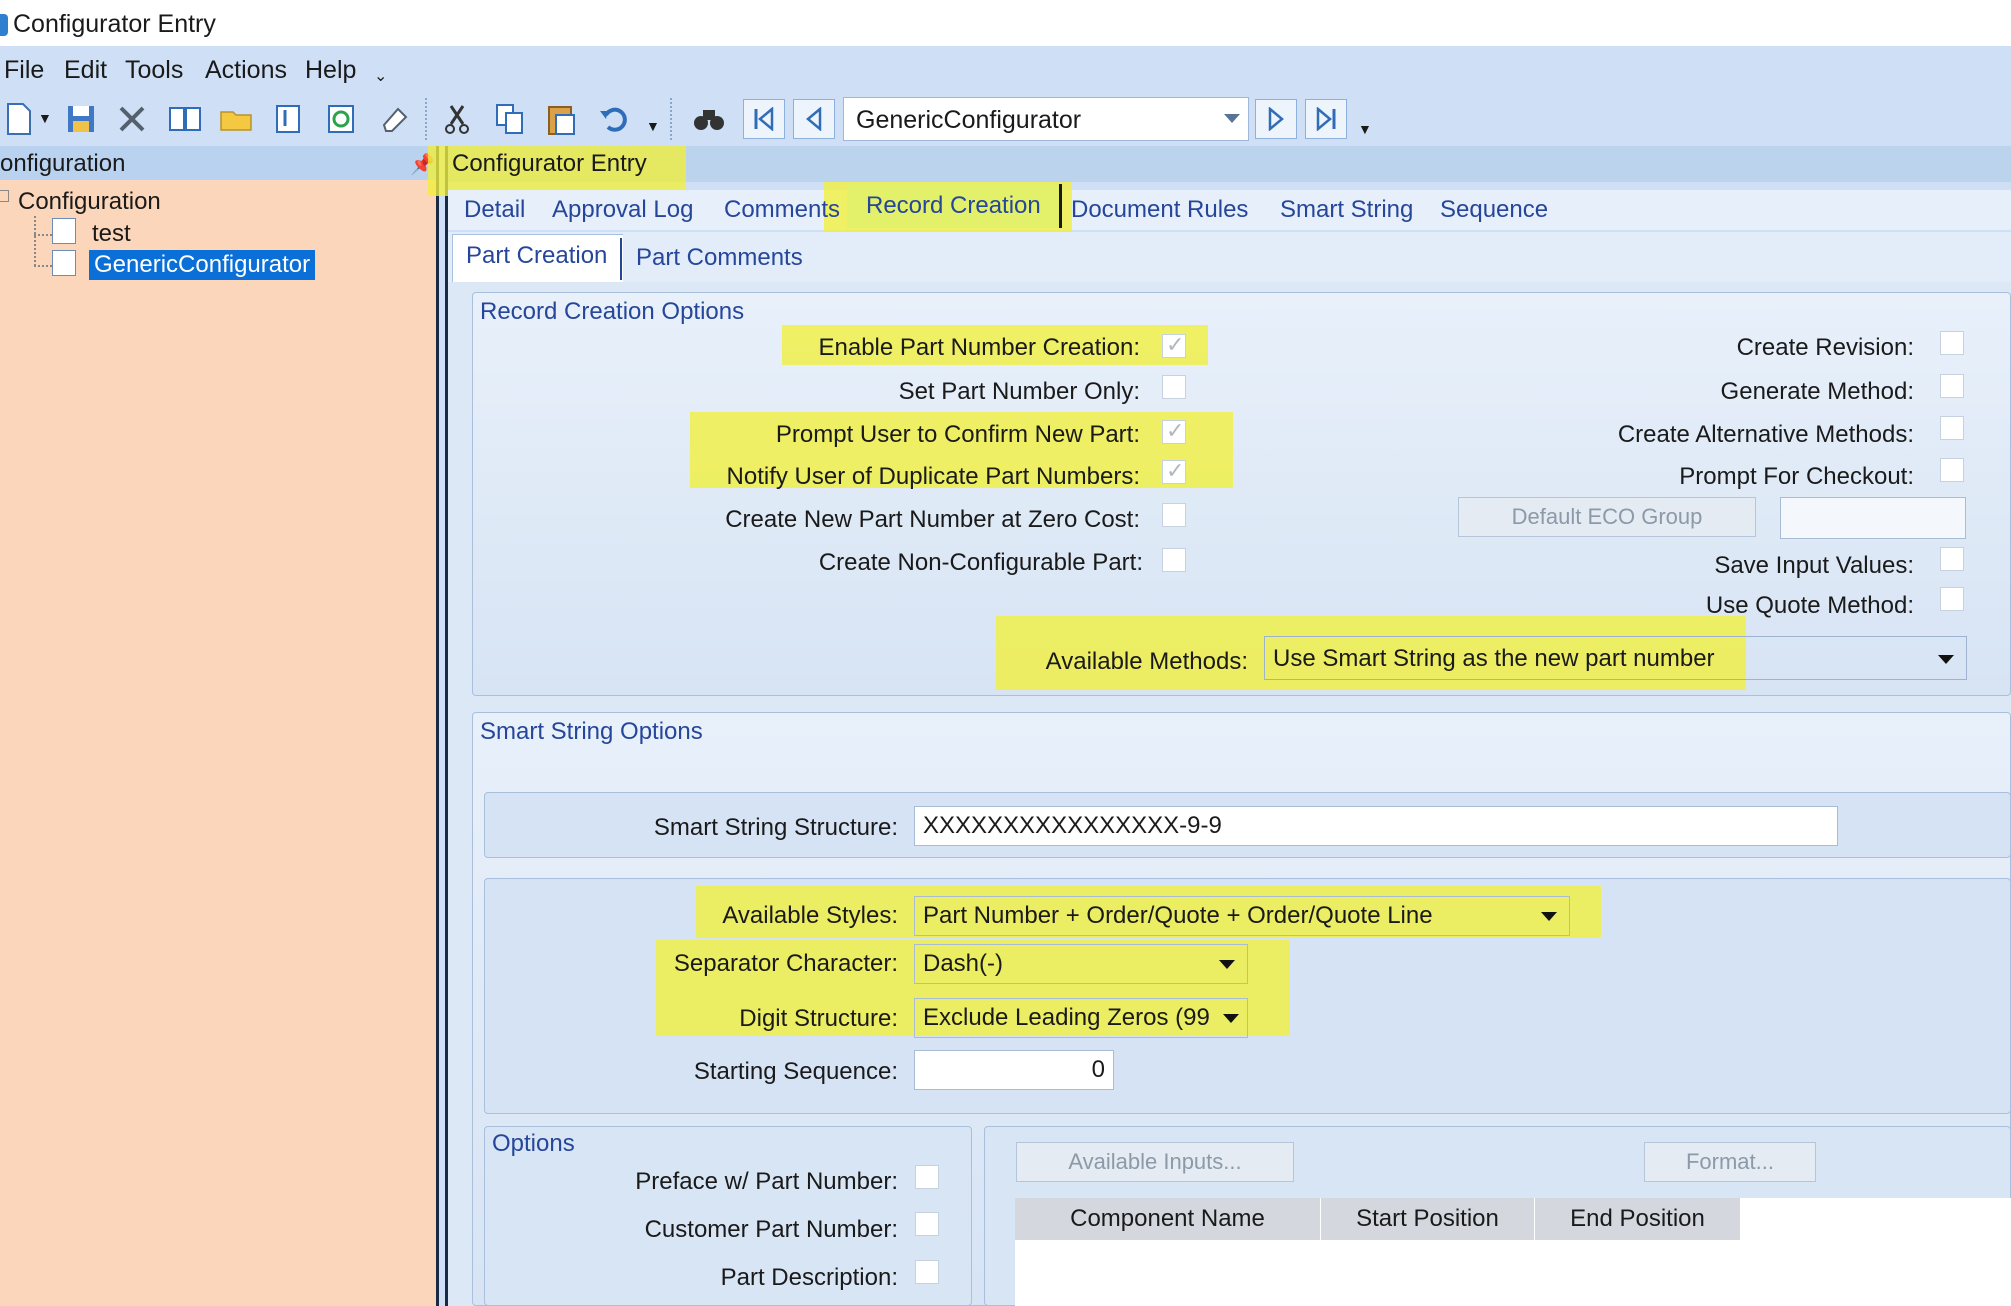 The width and height of the screenshot is (2011, 1306). What do you see at coordinates (1168, 1219) in the screenshot?
I see `grid-header-component-name: Component Name` at bounding box center [1168, 1219].